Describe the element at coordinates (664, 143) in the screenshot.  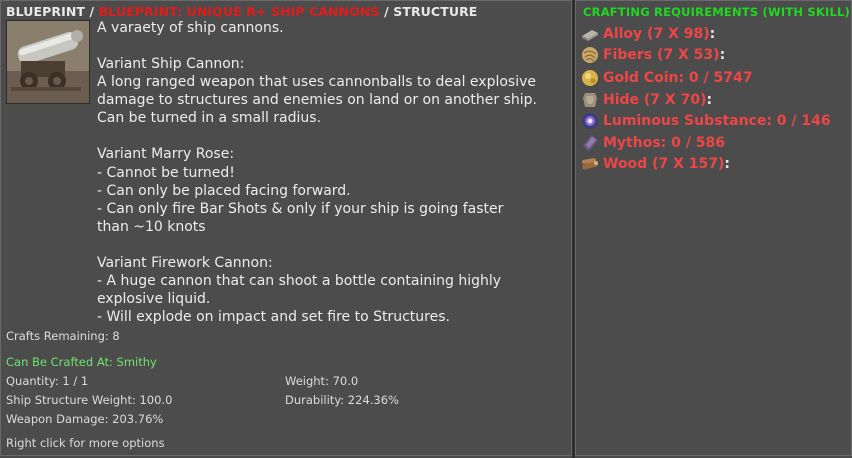
I see `requirement-label: Mythos: 0 / 586` at that location.